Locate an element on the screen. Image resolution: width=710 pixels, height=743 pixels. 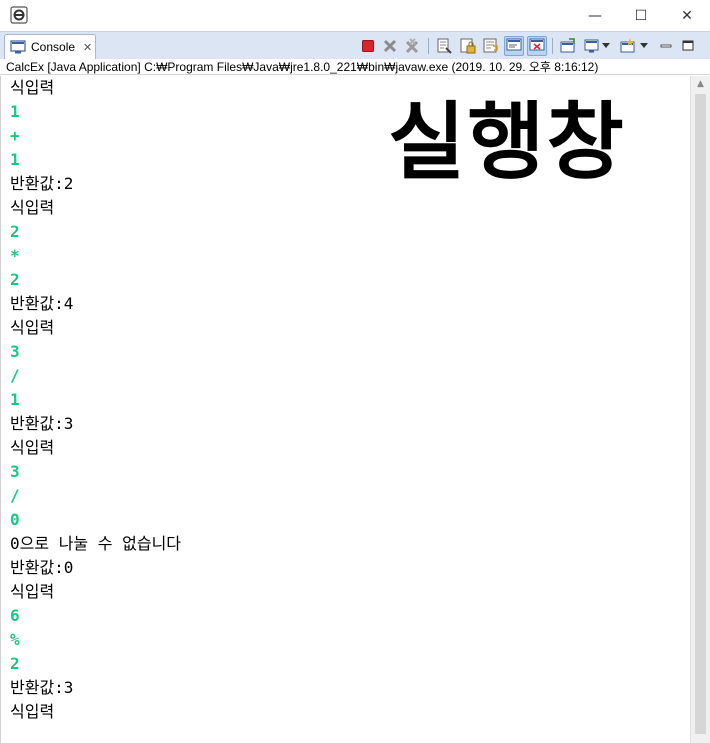
tab-close-icon: ✕ is located at coordinates (87, 47).